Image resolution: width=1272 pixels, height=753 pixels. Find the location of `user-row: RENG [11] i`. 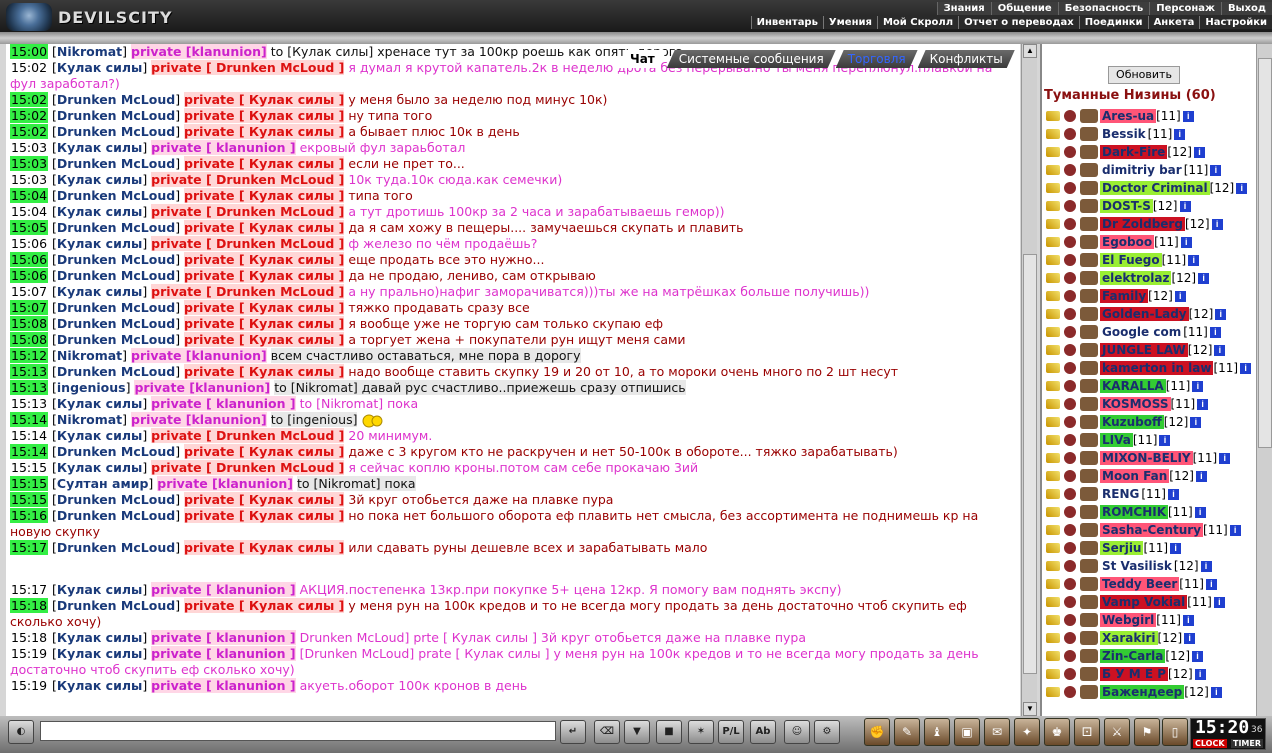

user-row: RENG [11] i is located at coordinates (1150, 494).